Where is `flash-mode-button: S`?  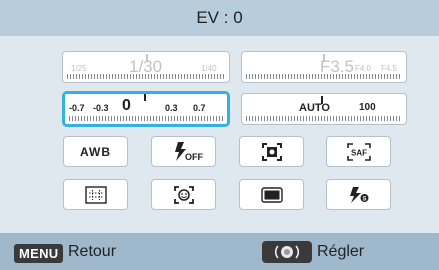
flash-mode-button: S is located at coordinates (358, 194).